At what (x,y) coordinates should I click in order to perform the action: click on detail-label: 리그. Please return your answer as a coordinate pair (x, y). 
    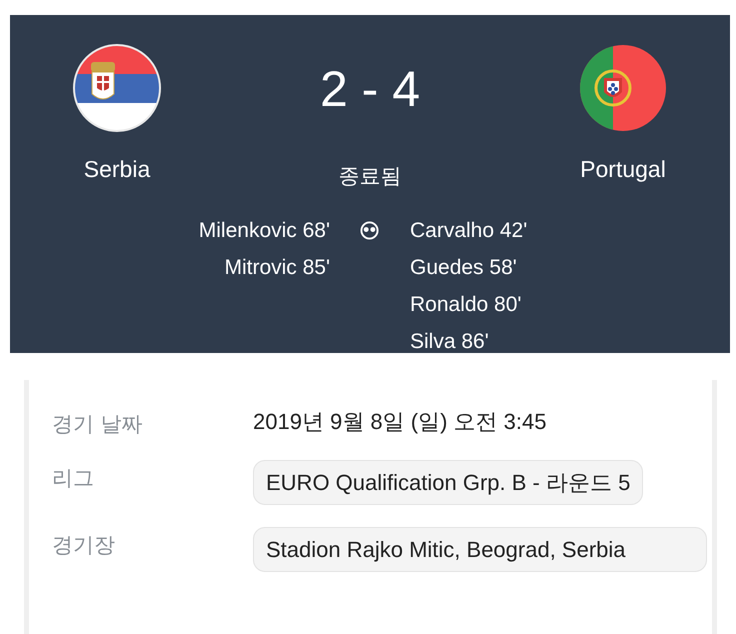
    Looking at the image, I should click on (73, 478).